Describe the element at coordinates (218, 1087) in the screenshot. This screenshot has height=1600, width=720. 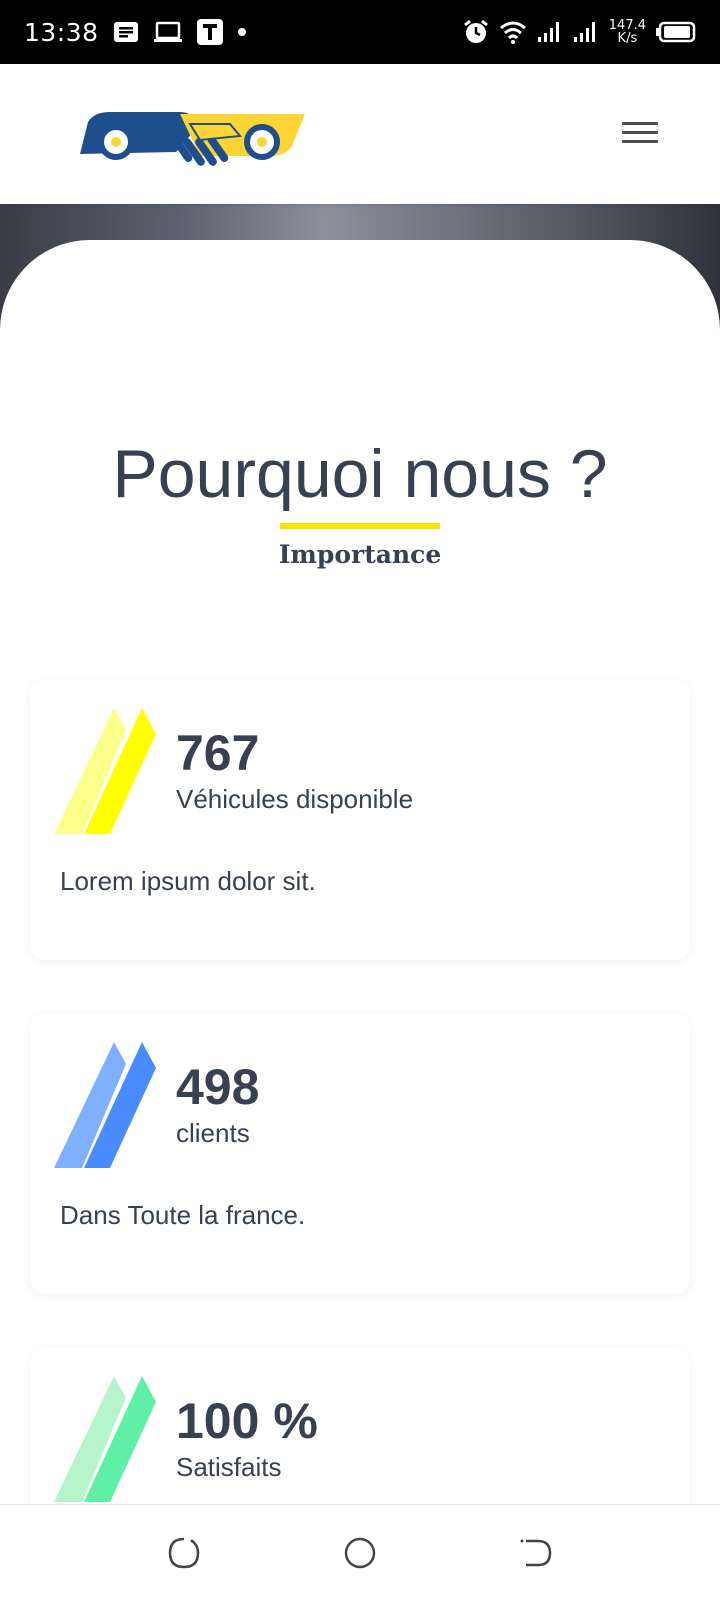
I see `stat-value: 498` at that location.